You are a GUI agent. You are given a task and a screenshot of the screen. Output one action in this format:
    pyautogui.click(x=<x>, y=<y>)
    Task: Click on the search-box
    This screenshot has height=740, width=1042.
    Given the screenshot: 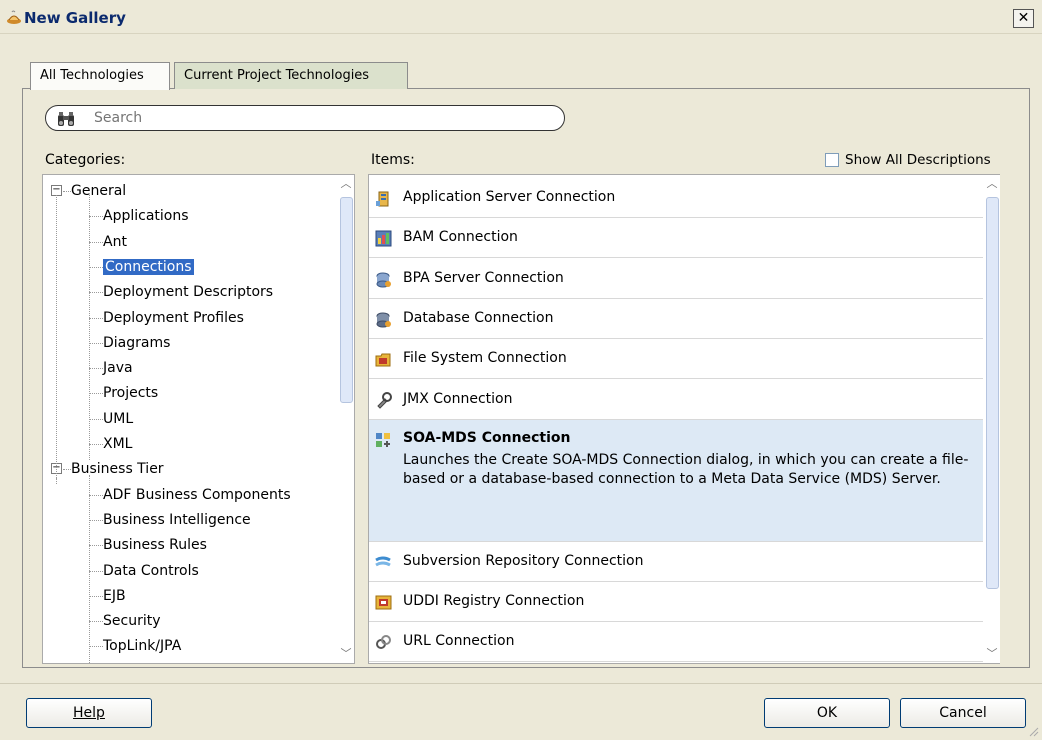 What is the action you would take?
    pyautogui.click(x=305, y=118)
    